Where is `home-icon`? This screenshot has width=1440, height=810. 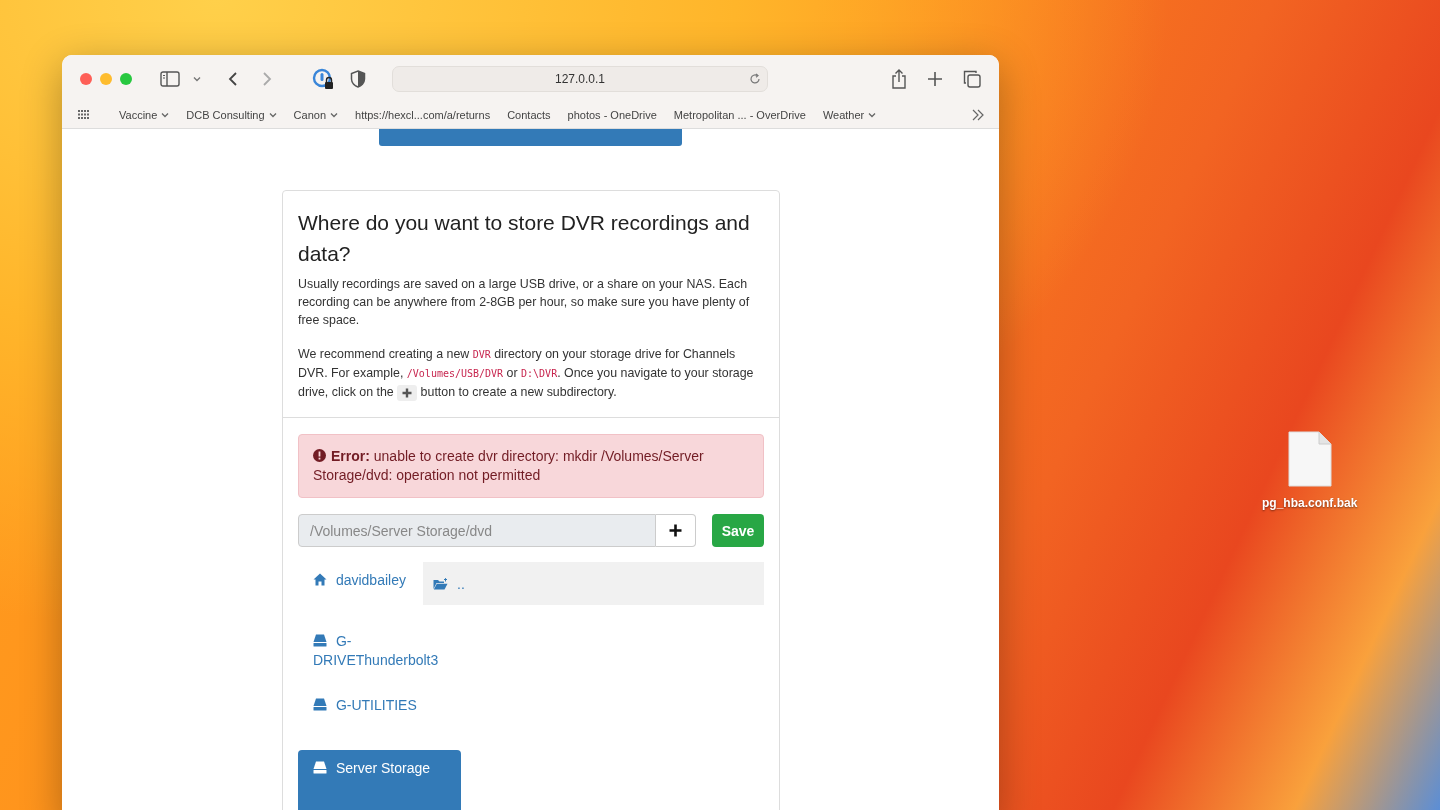 home-icon is located at coordinates (320, 579).